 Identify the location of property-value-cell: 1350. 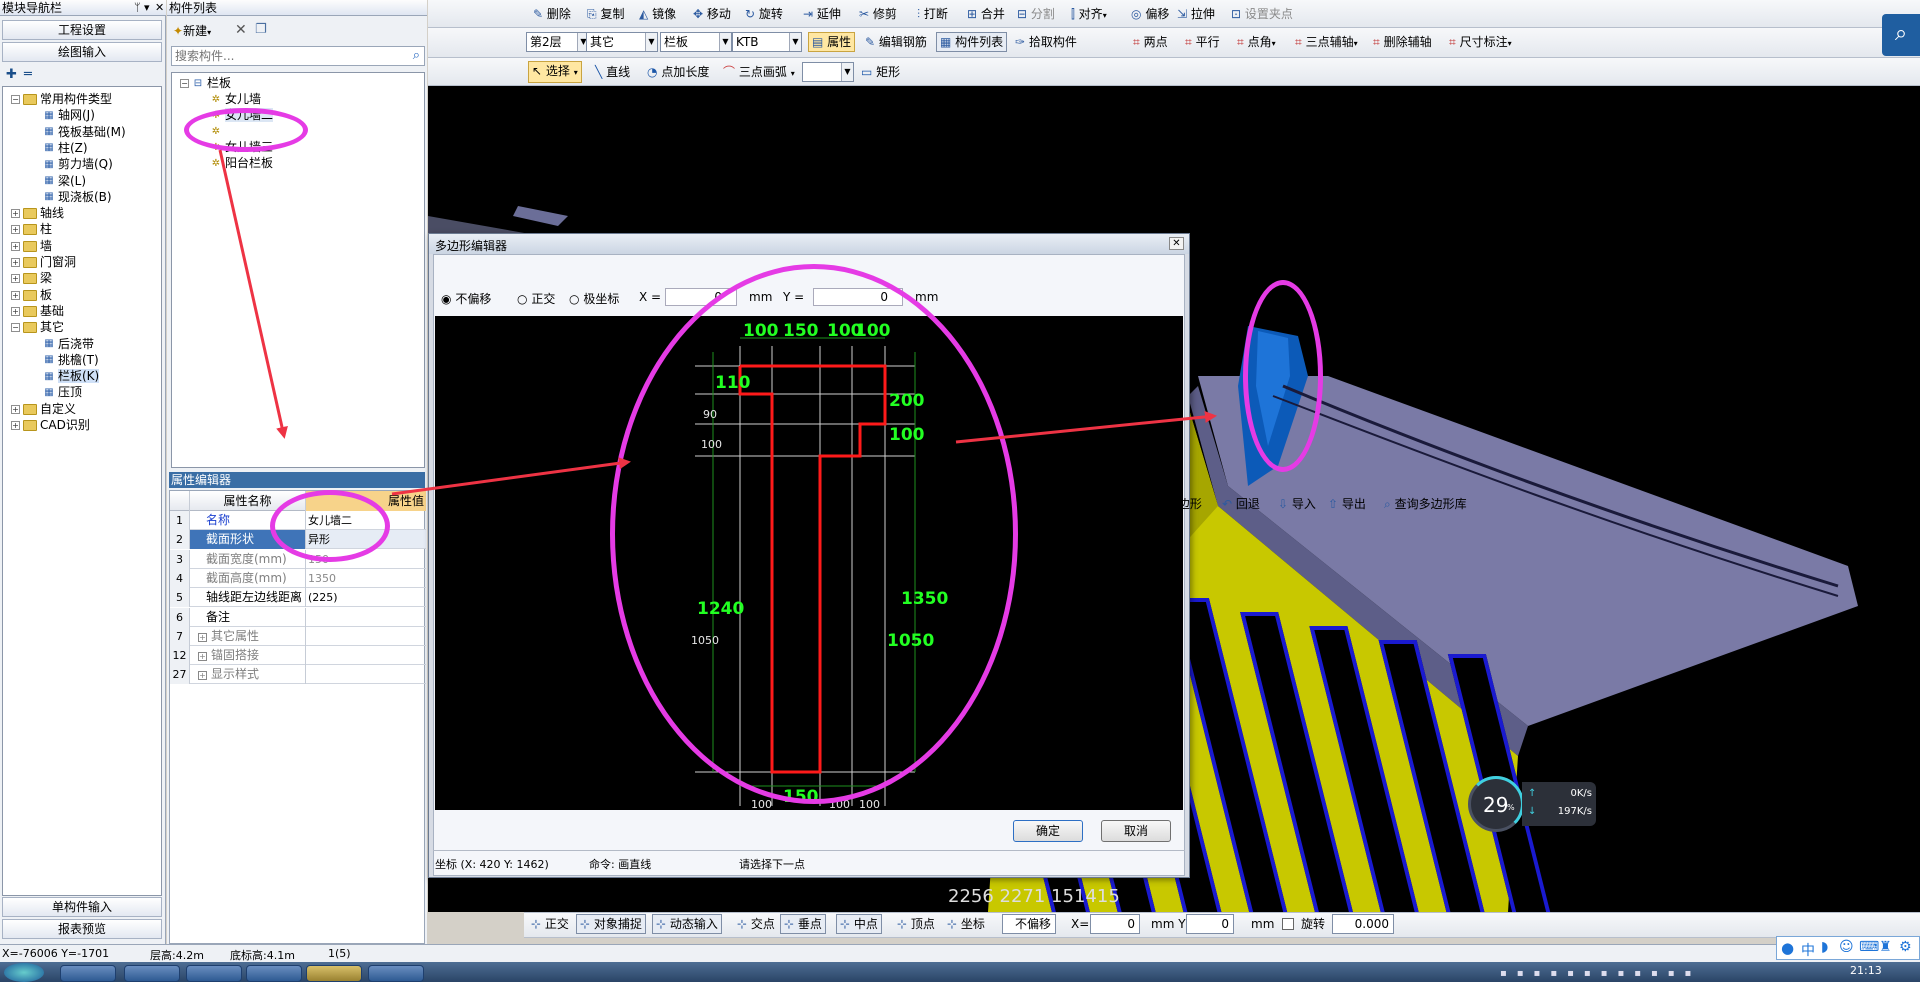
(366, 578).